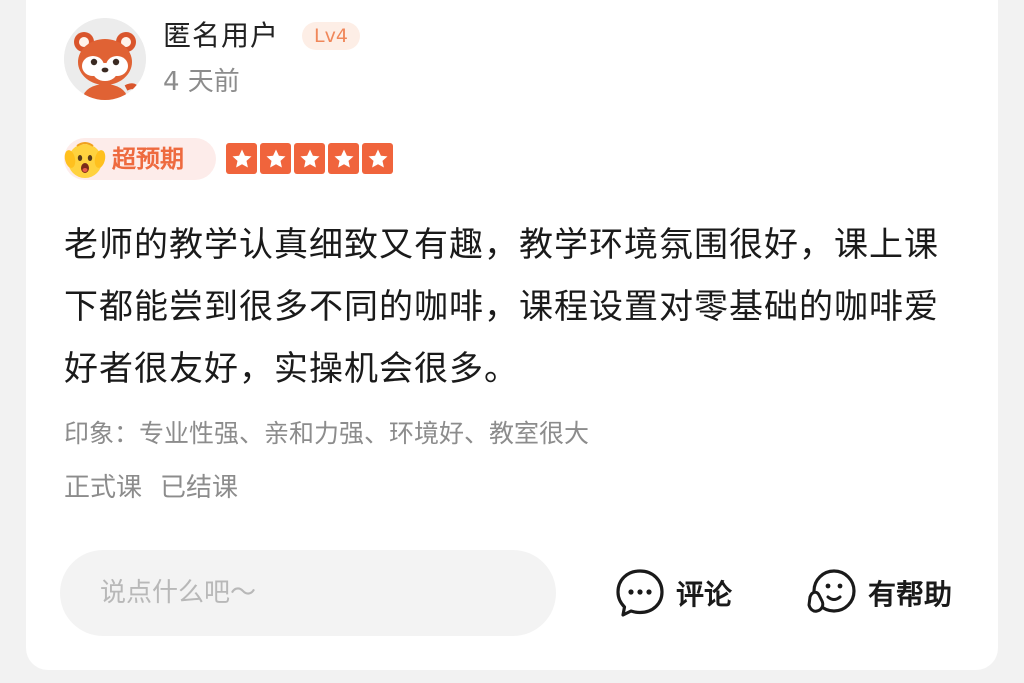  I want to click on course-type: 正式课, so click(103, 488).